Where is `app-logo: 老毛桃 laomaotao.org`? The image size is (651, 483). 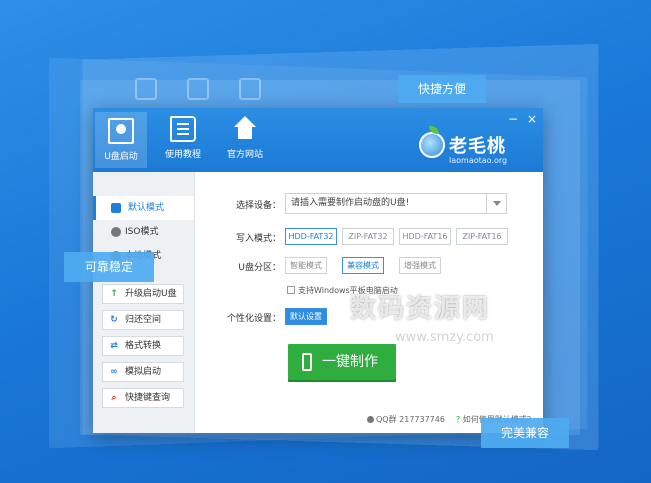 app-logo: 老毛桃 laomaotao.org is located at coordinates (474, 148).